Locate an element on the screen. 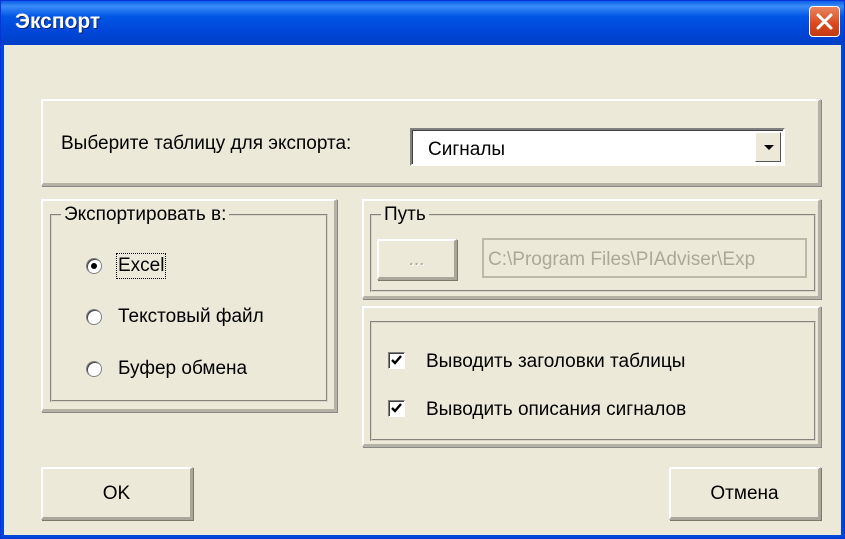  radio-excel-label: Excel is located at coordinates (141, 266).